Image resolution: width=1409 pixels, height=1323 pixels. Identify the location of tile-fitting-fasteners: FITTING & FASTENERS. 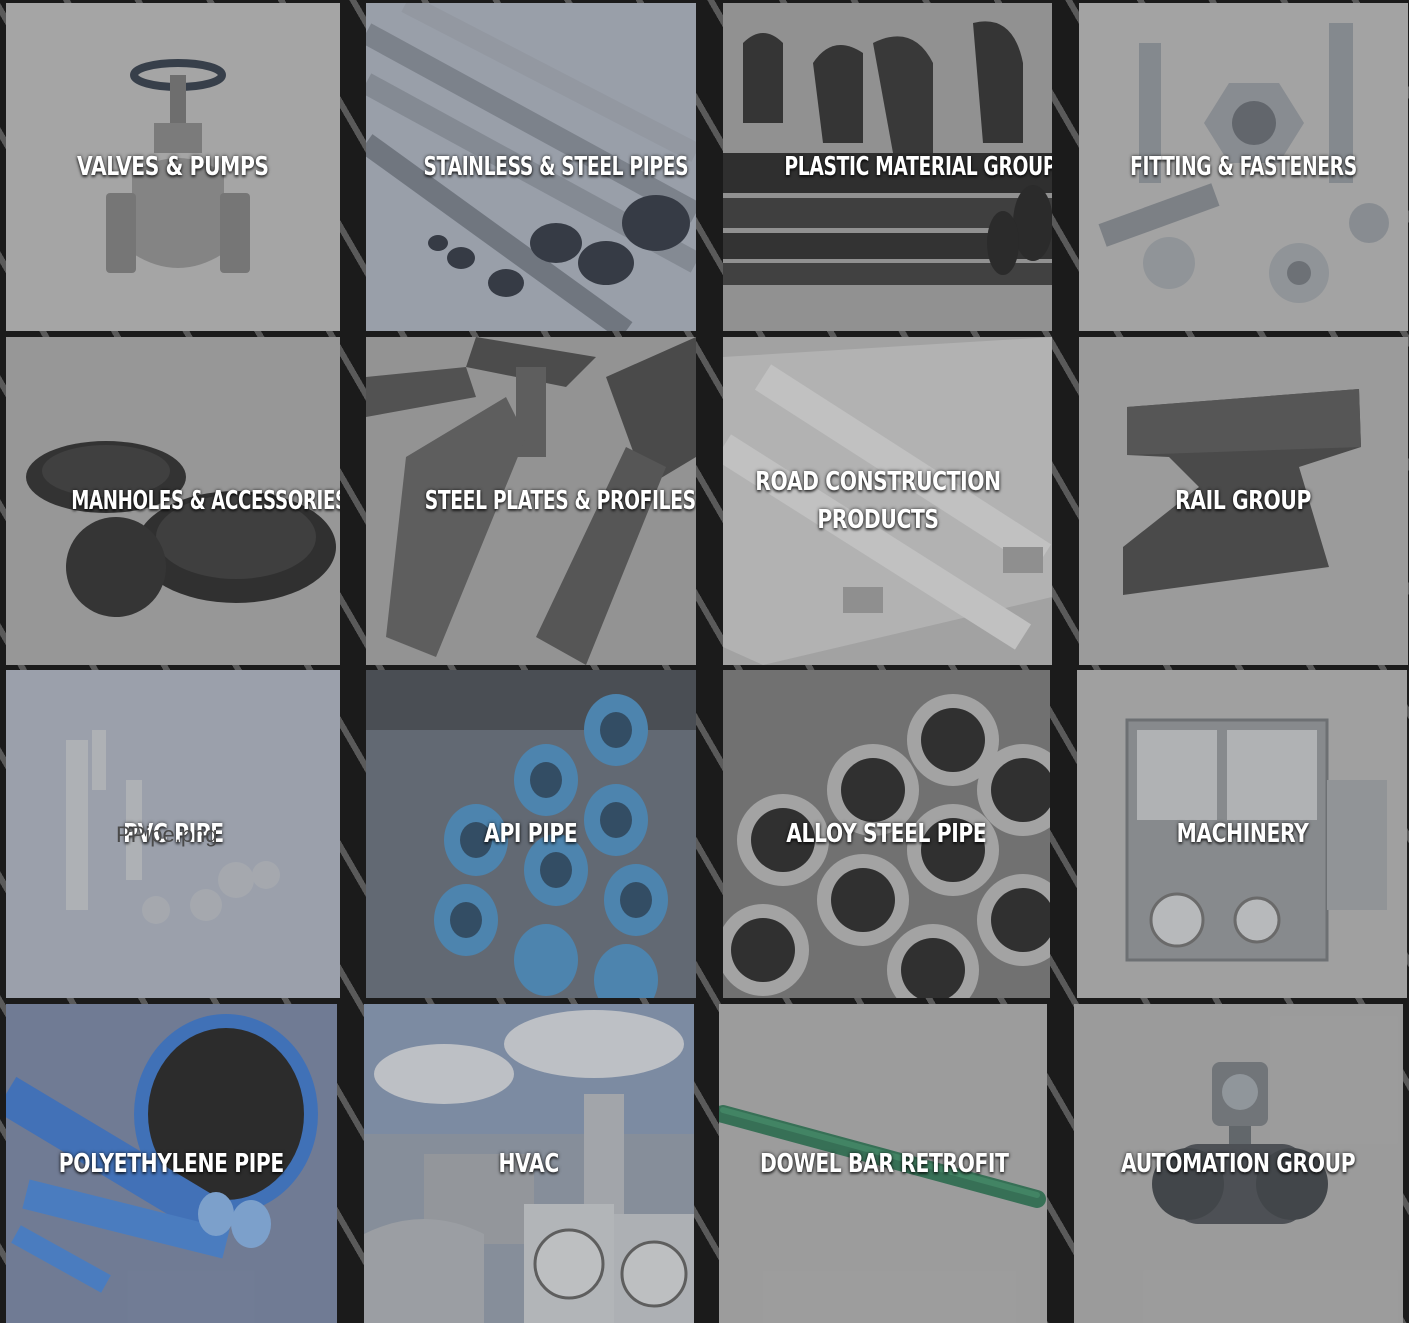
(1243, 167).